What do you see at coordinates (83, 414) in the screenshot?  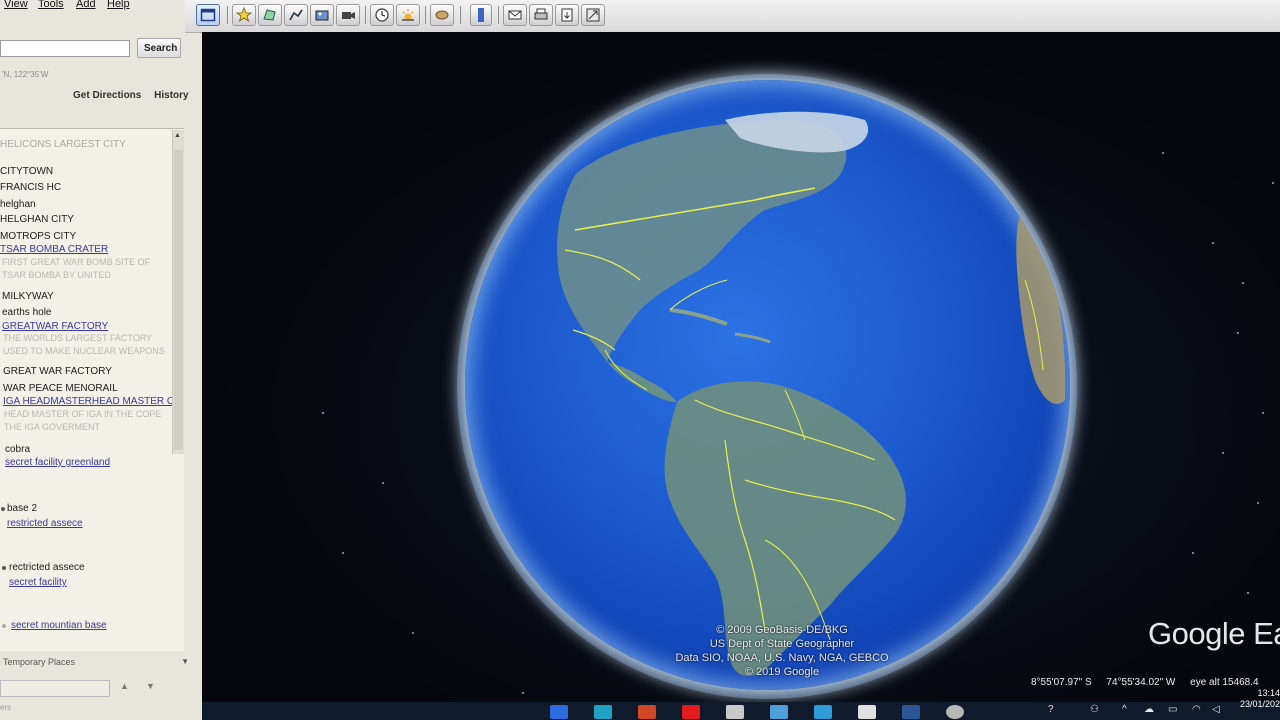 I see `place-description: HEAD MASTER OF IGA IN THE COPE` at bounding box center [83, 414].